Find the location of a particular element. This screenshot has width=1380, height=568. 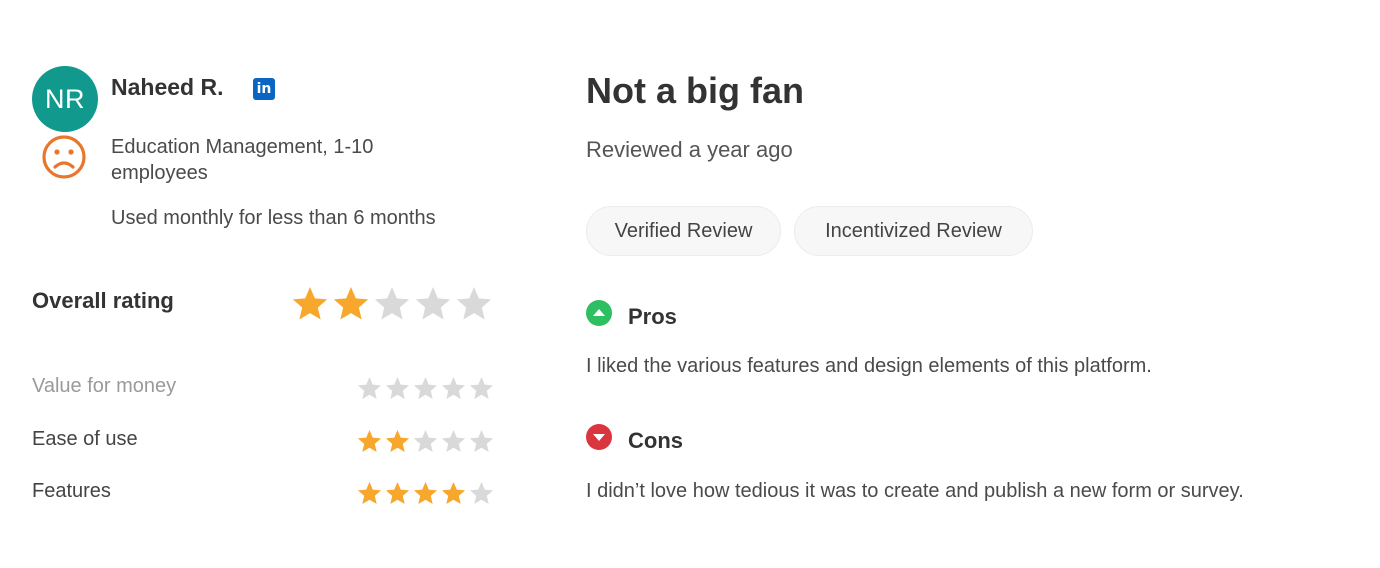

bottom-clip is located at coordinates (280, 550).